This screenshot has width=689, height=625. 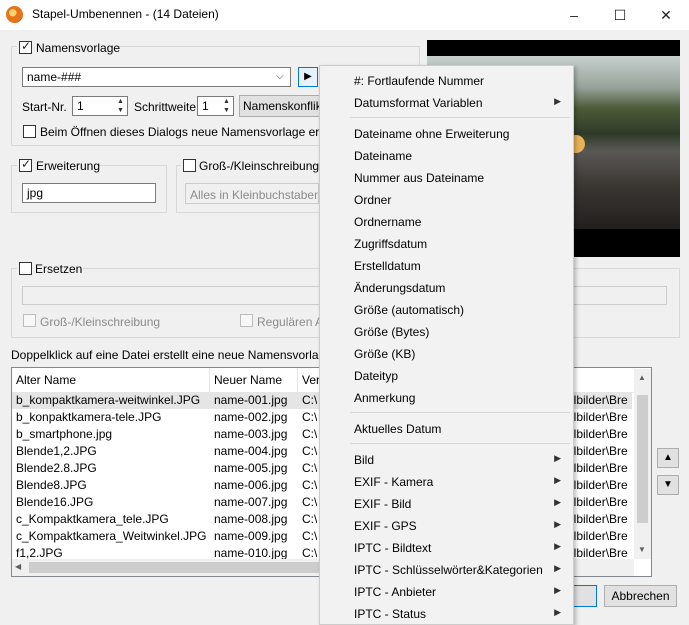 I want to click on app-icon, so click(x=14, y=14).